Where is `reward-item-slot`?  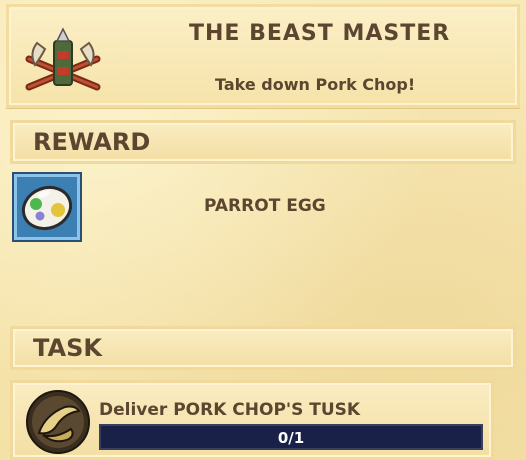 reward-item-slot is located at coordinates (47, 207).